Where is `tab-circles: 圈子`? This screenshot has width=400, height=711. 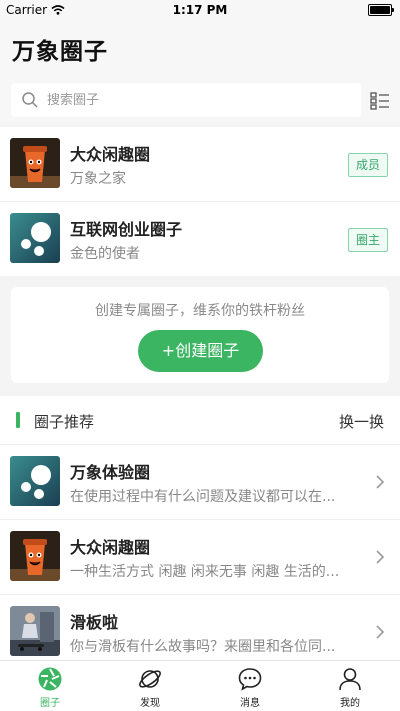 tab-circles: 圈子 is located at coordinates (50, 686).